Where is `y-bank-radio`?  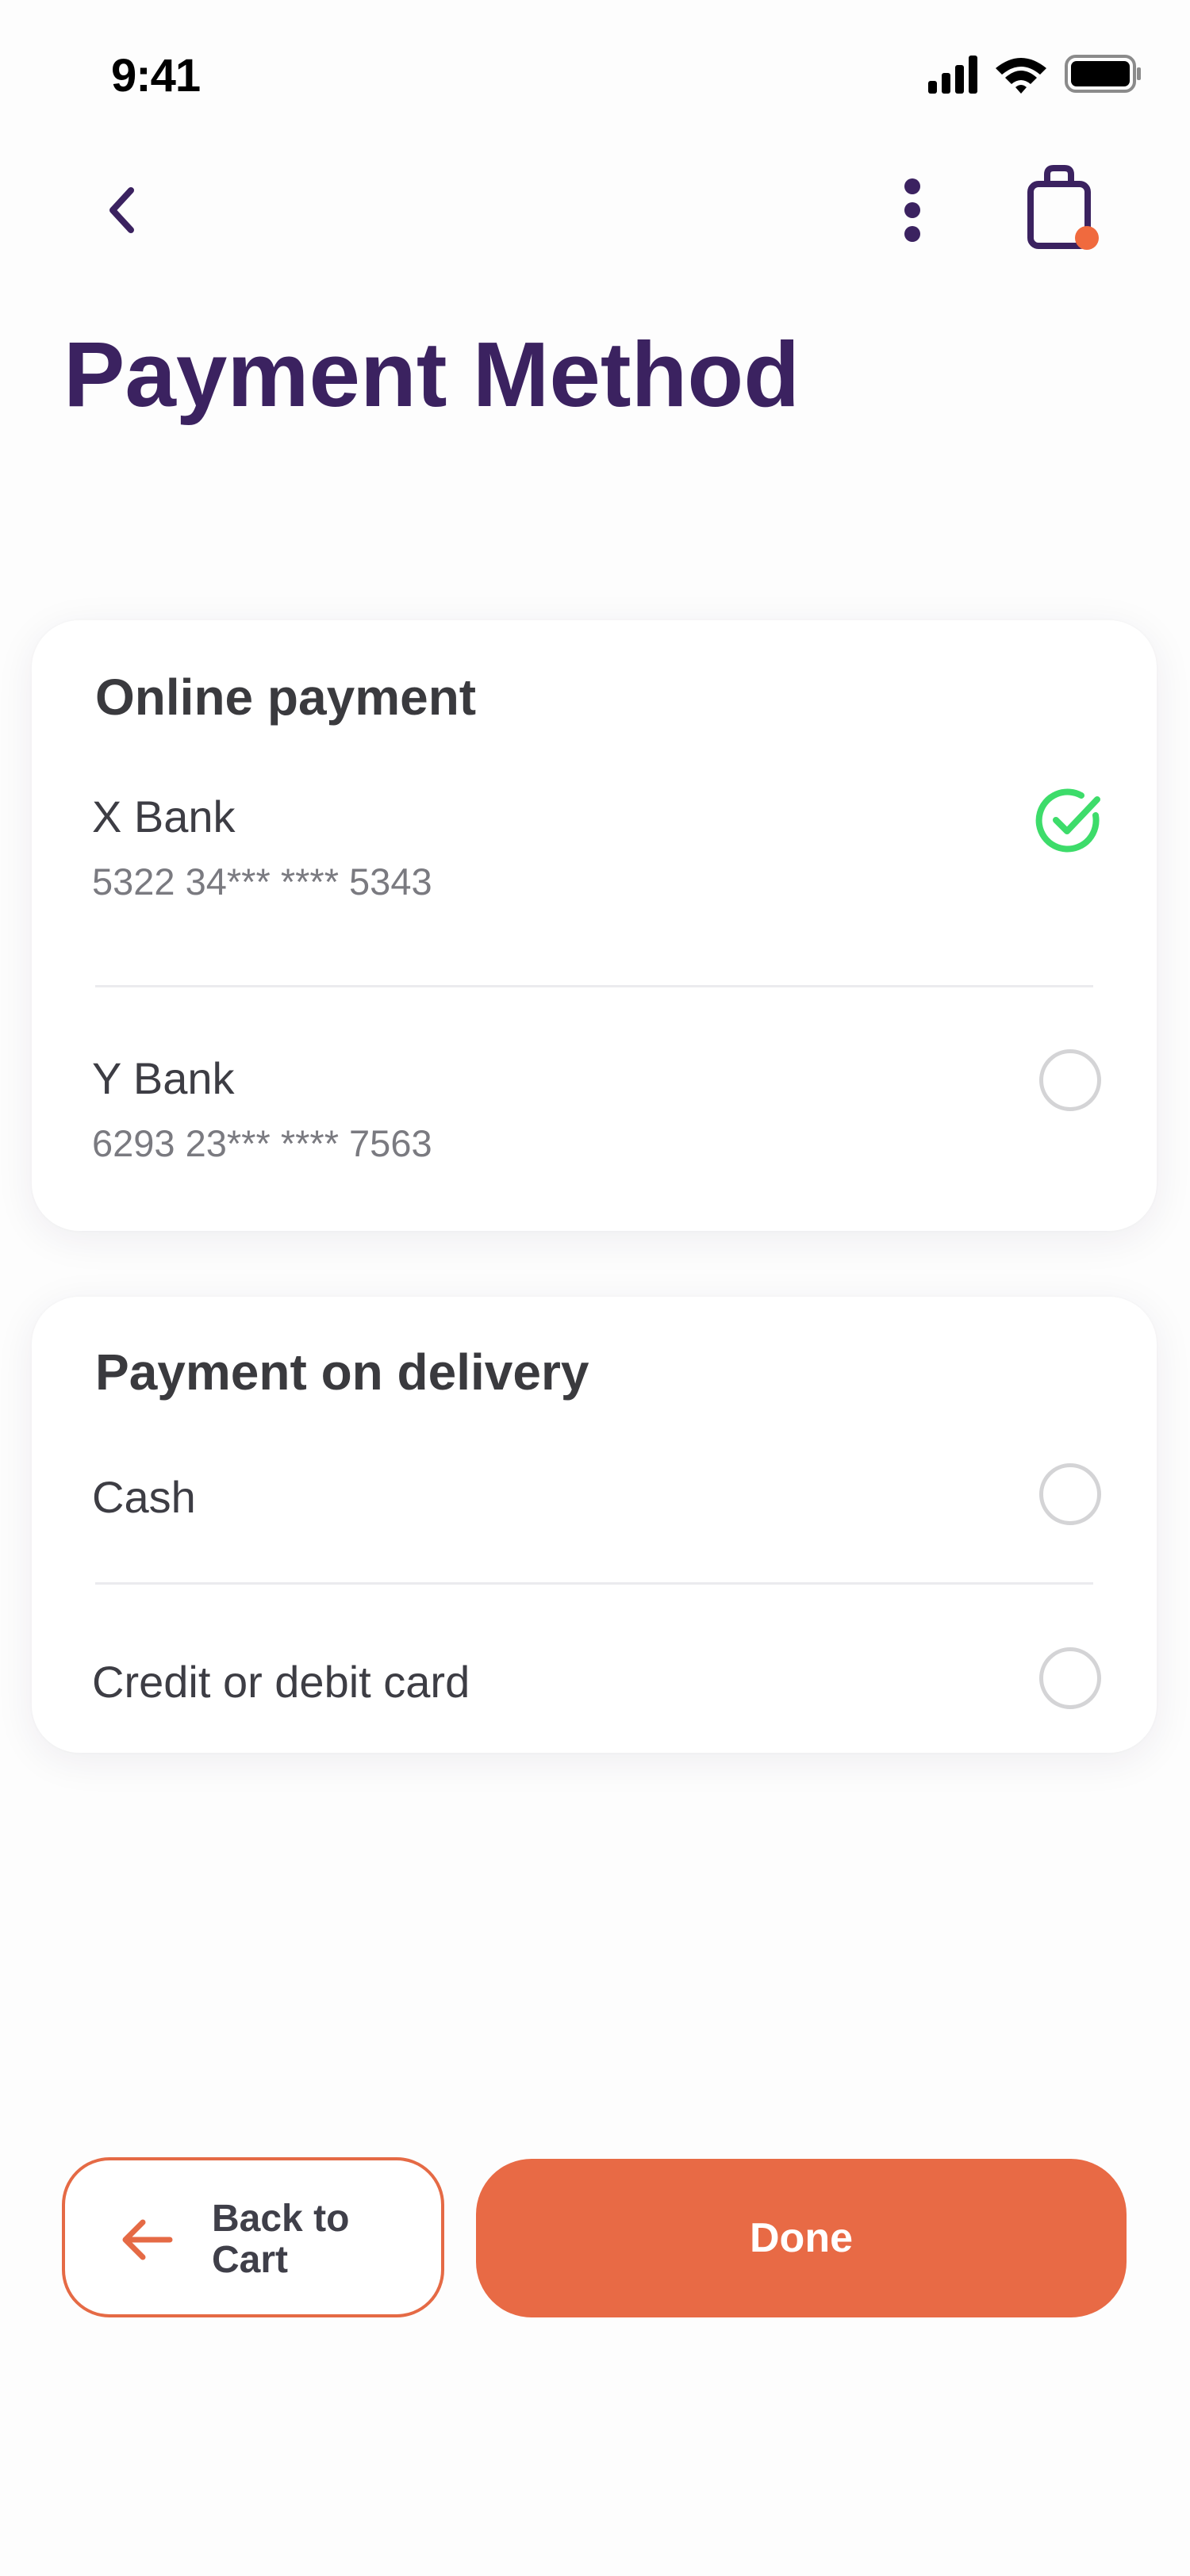
y-bank-radio is located at coordinates (1070, 1080).